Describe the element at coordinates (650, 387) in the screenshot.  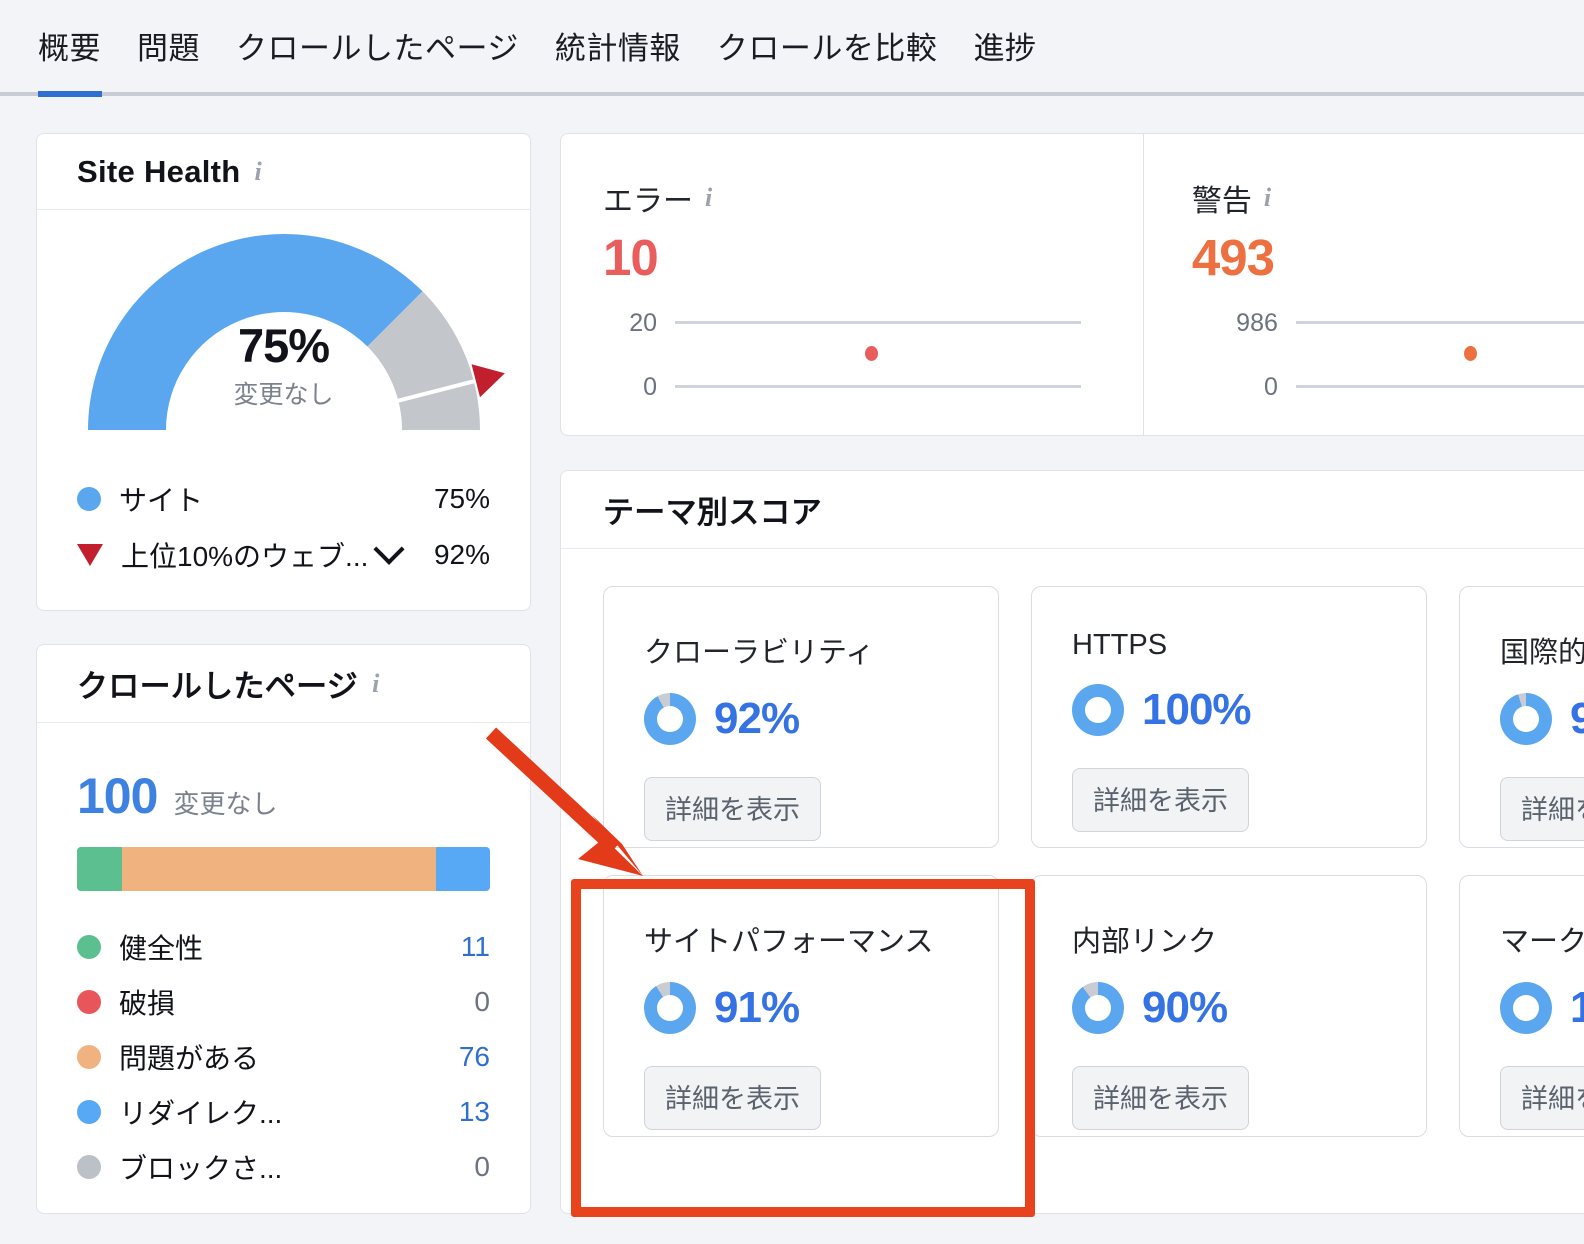
I see `errors-axis-bottom: 0` at that location.